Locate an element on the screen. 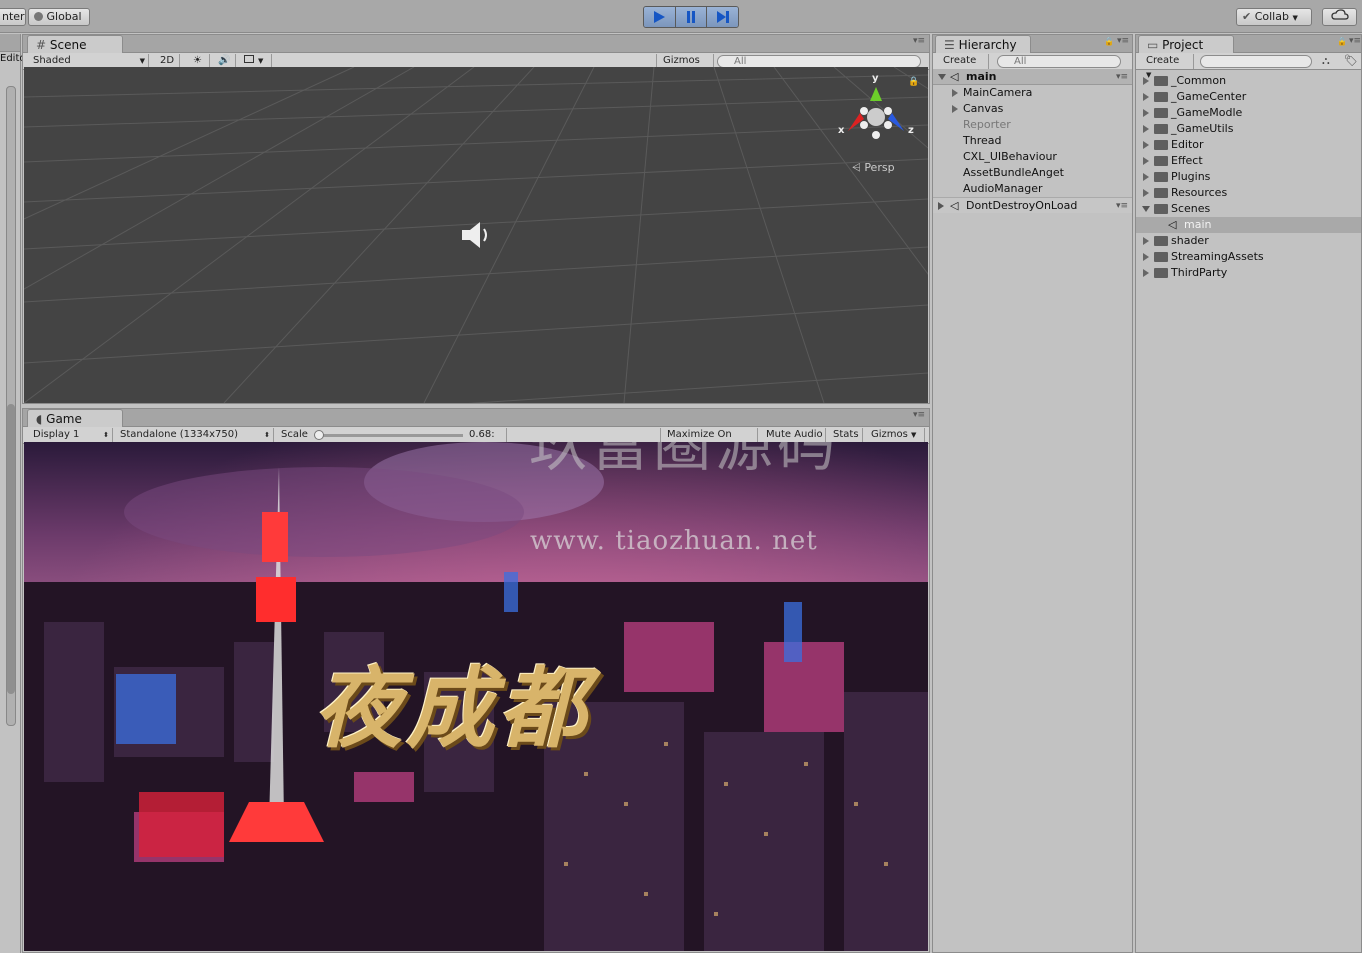  pivot-toggle: nter is located at coordinates (13, 17).